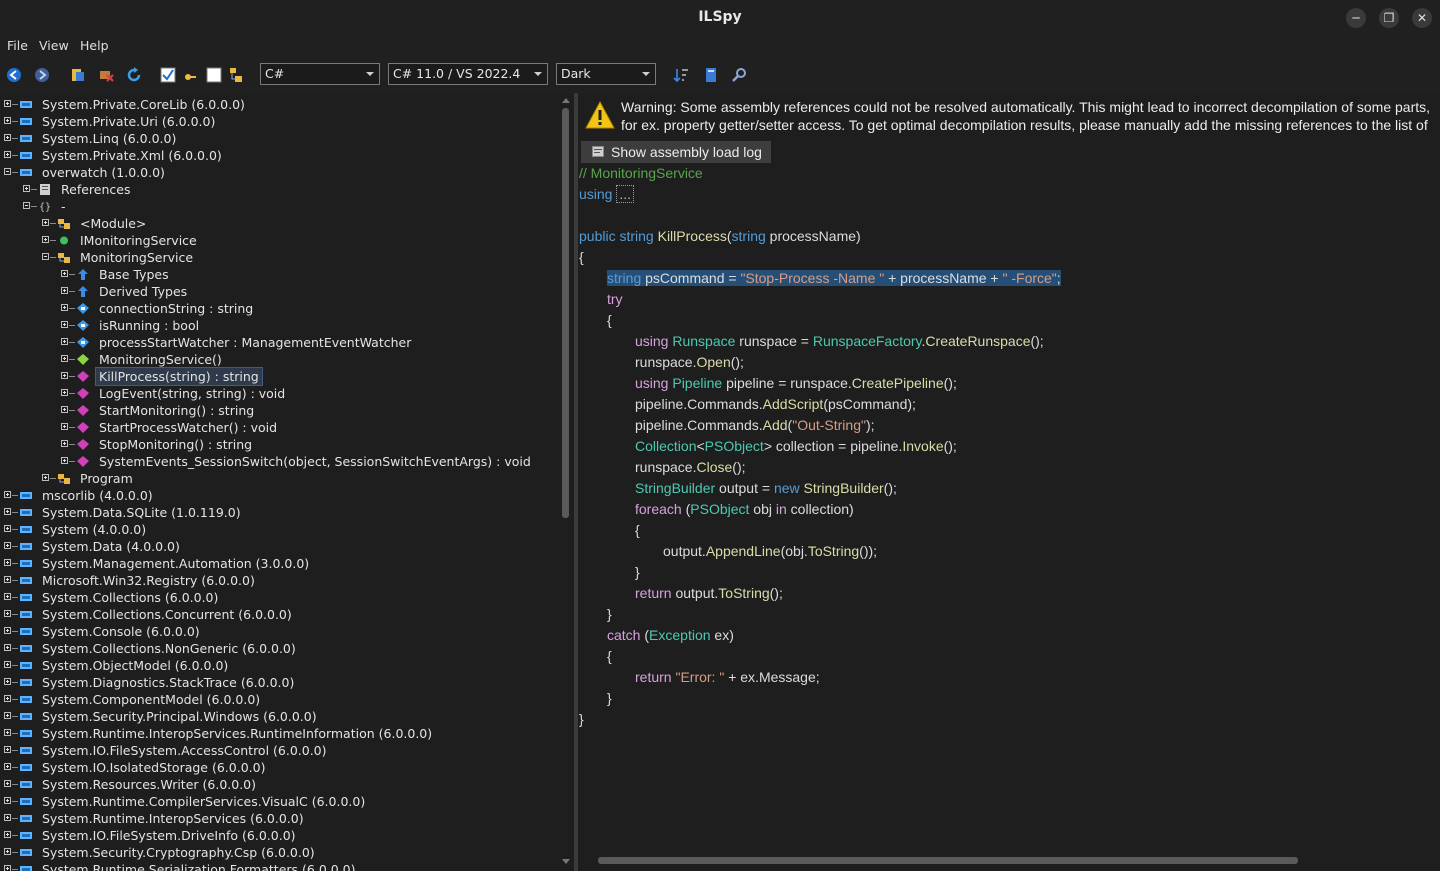  I want to click on code-method-name: CreateRunspace, so click(977, 341).